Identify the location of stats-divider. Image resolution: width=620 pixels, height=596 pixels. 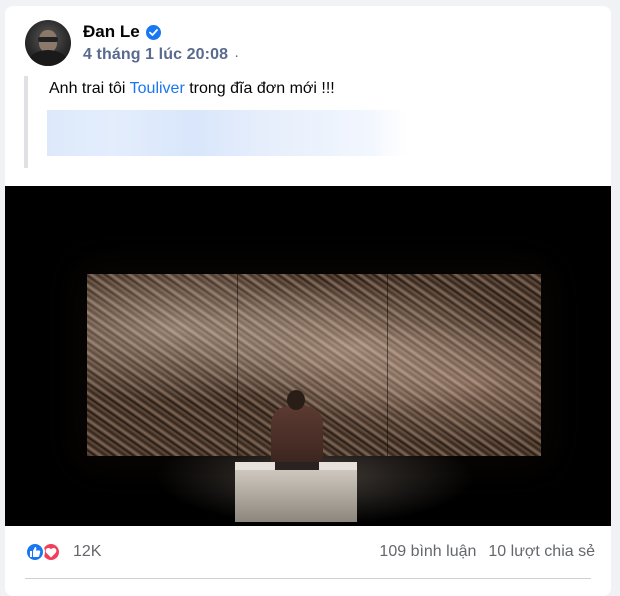
(308, 578).